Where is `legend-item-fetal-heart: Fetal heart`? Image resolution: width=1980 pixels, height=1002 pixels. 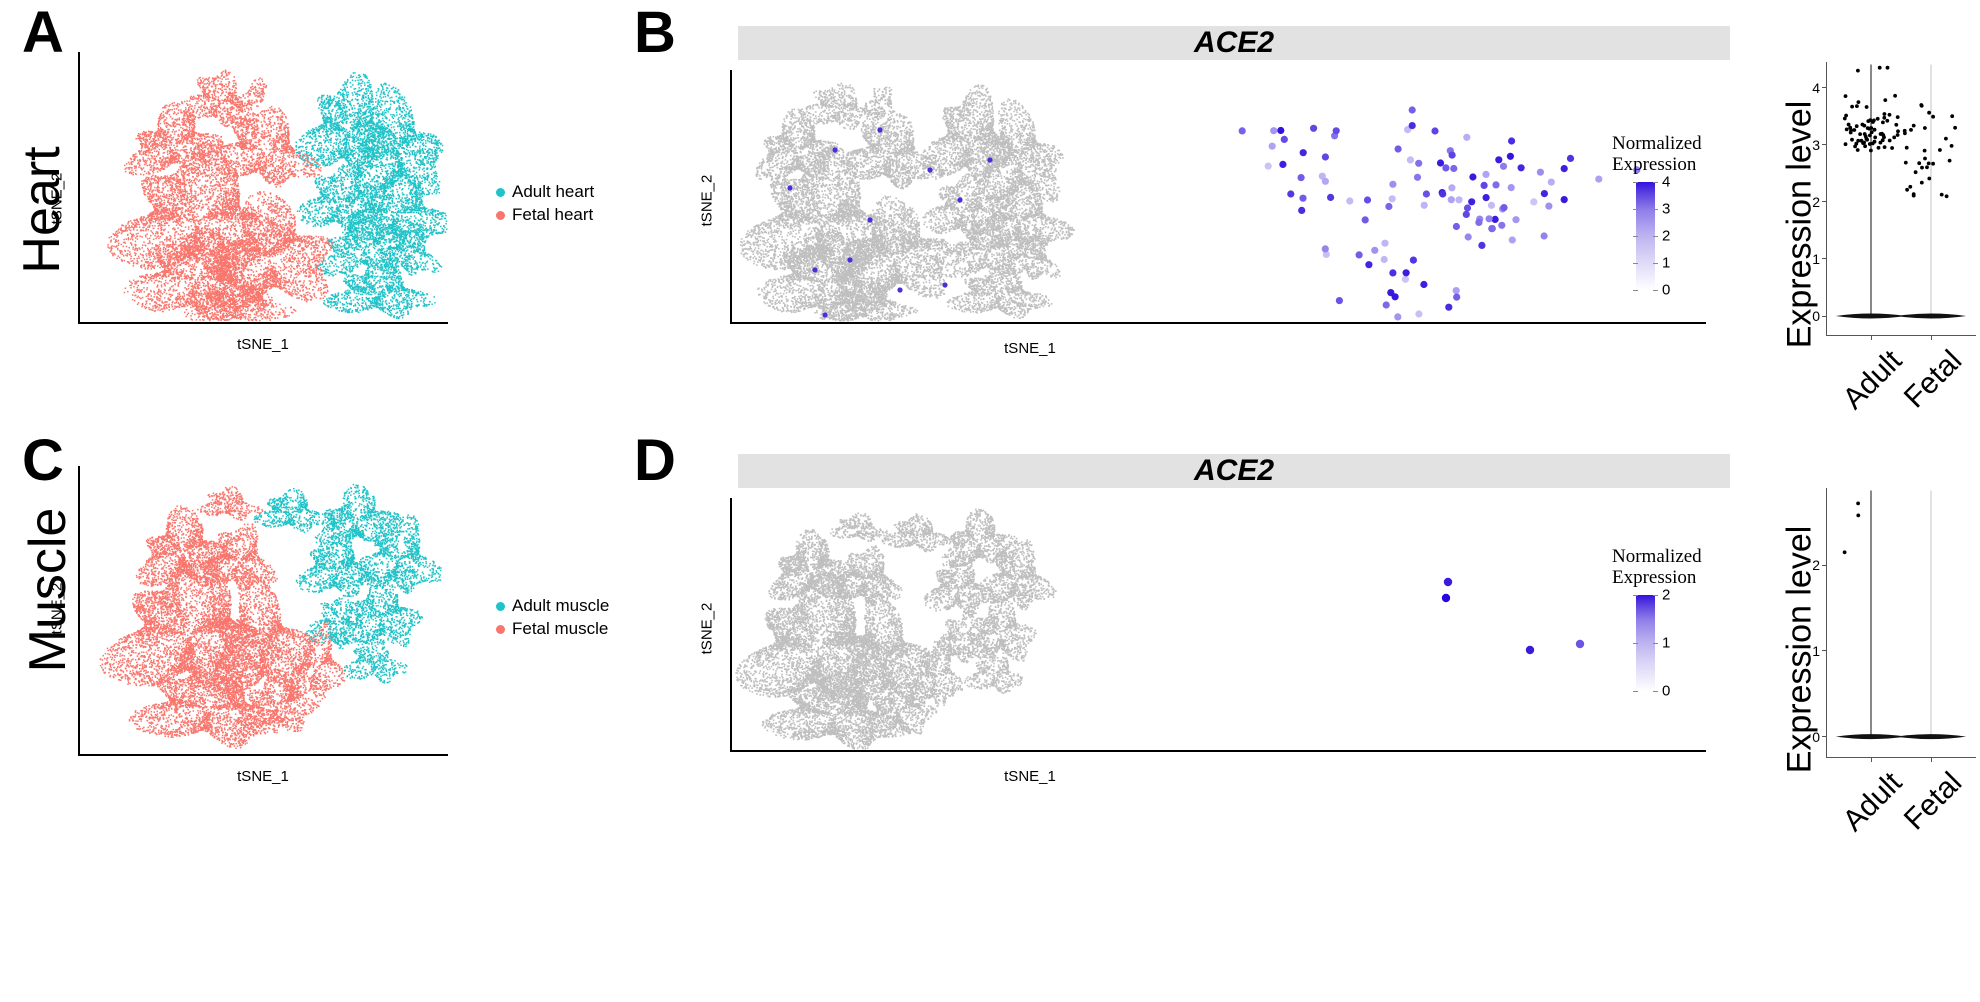 legend-item-fetal-heart: Fetal heart is located at coordinates (545, 215).